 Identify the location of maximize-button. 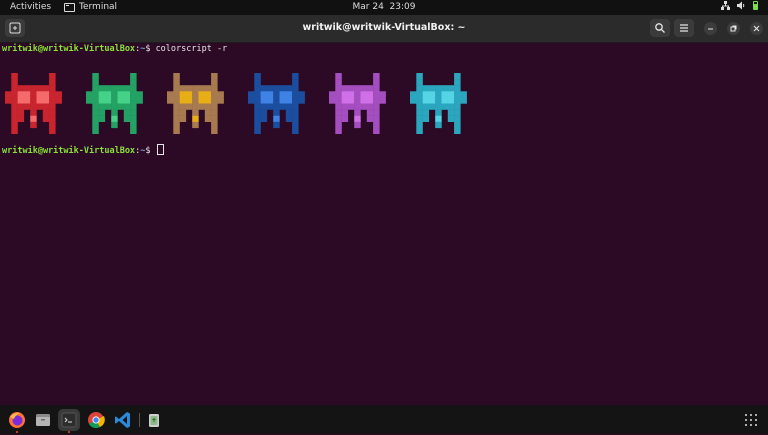
(733, 28).